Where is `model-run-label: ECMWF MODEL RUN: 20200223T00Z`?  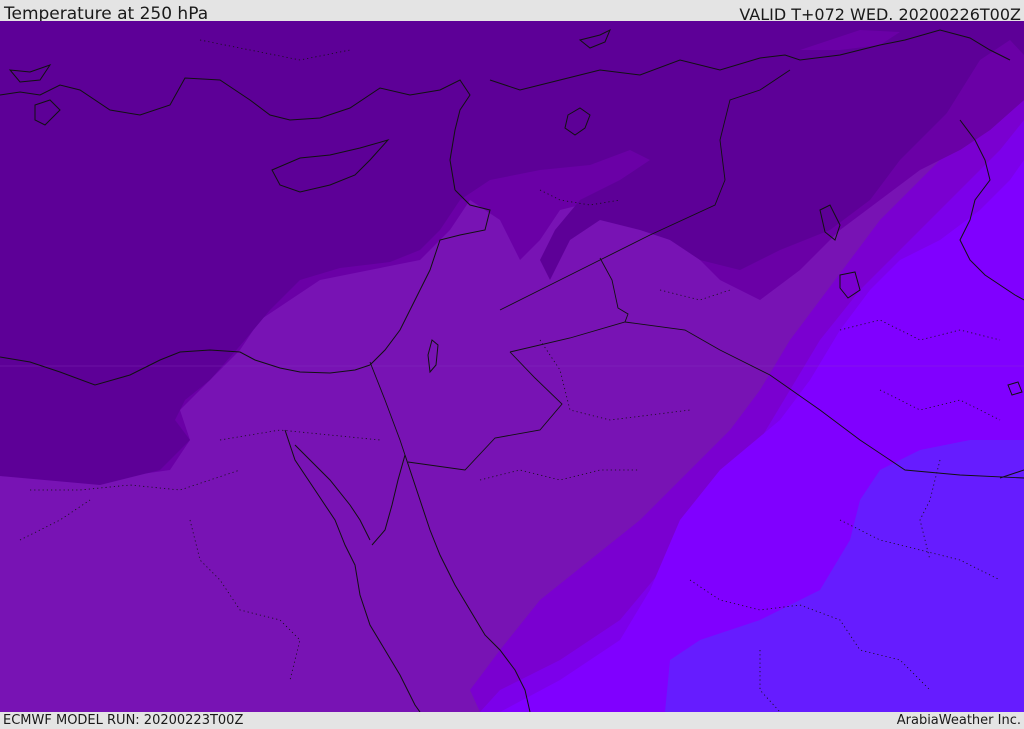 model-run-label: ECMWF MODEL RUN: 20200223T00Z is located at coordinates (123, 720).